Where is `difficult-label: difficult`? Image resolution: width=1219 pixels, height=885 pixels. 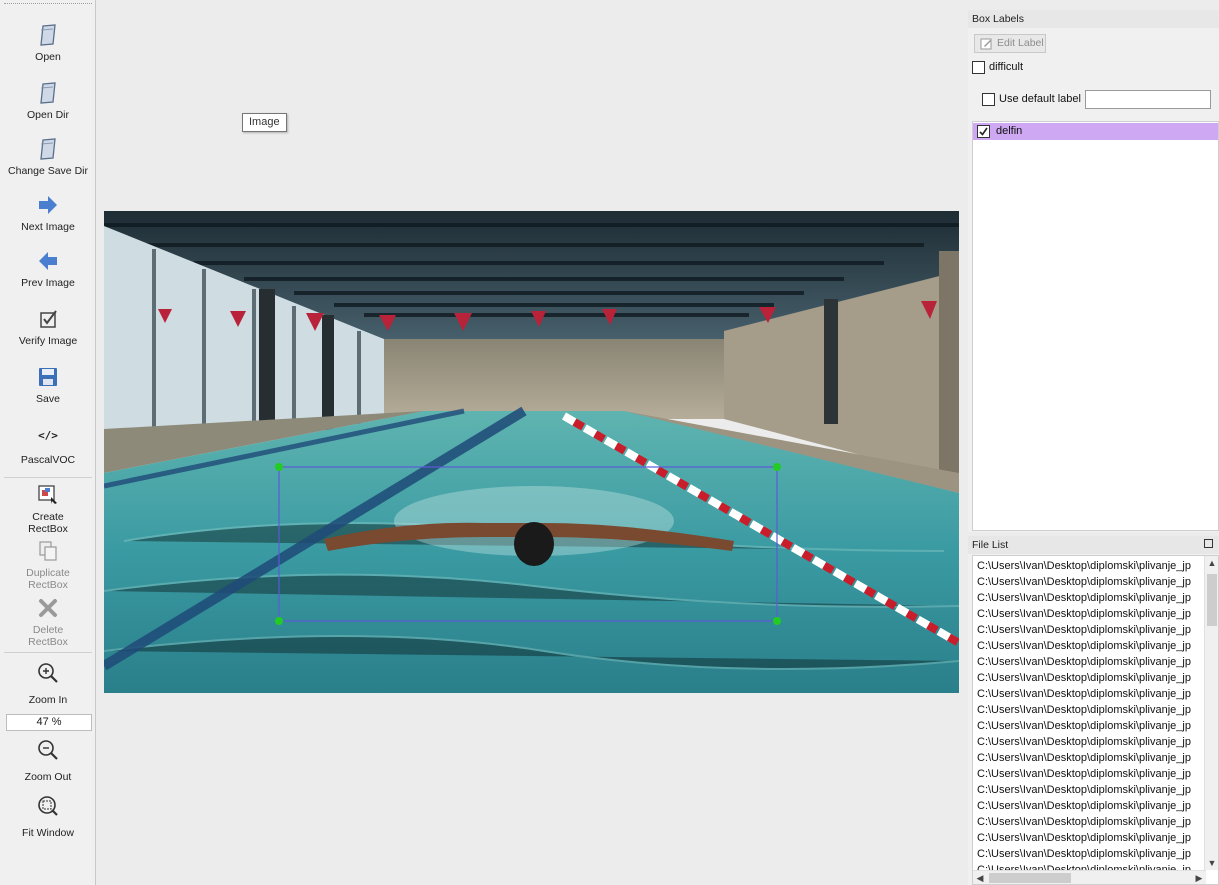 difficult-label: difficult is located at coordinates (1006, 67).